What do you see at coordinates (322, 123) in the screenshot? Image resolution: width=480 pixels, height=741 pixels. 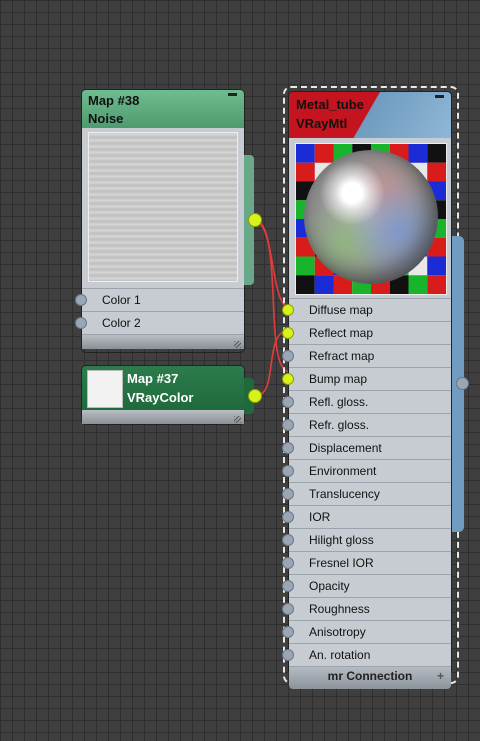 I see `material-node-type: VRayMtl` at bounding box center [322, 123].